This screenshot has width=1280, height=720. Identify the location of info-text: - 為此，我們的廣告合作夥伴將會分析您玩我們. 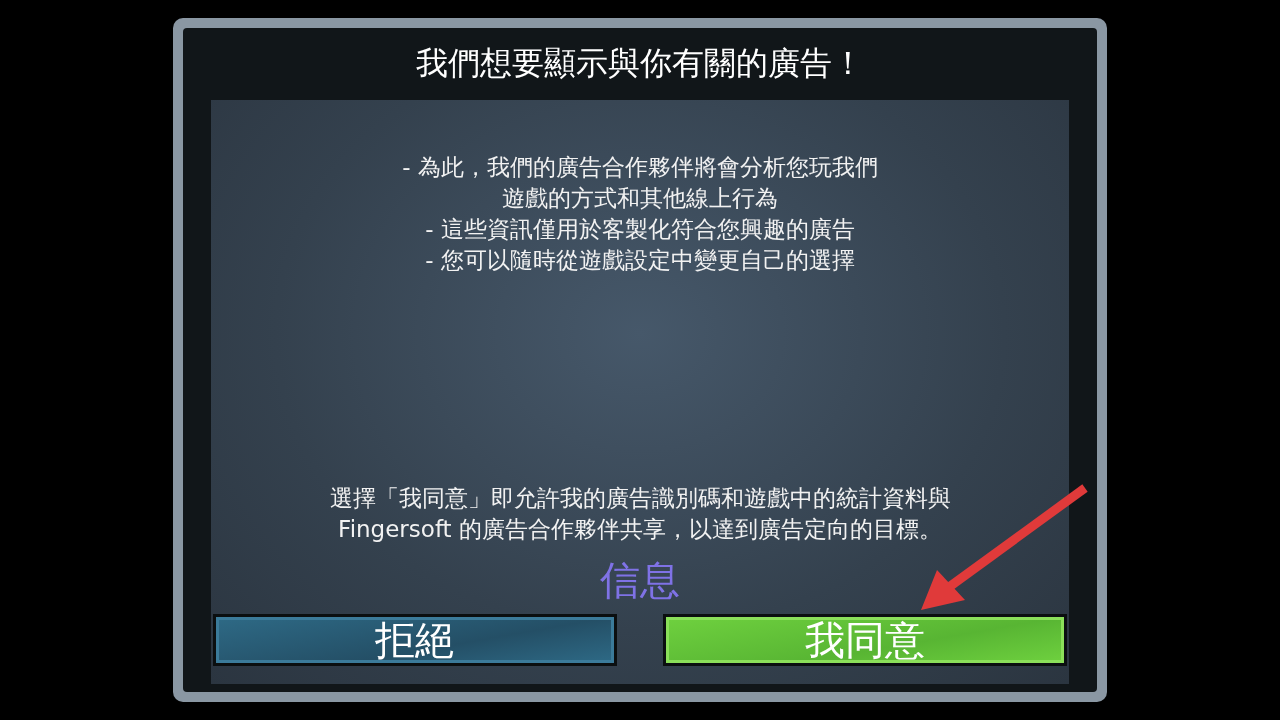
(640, 167).